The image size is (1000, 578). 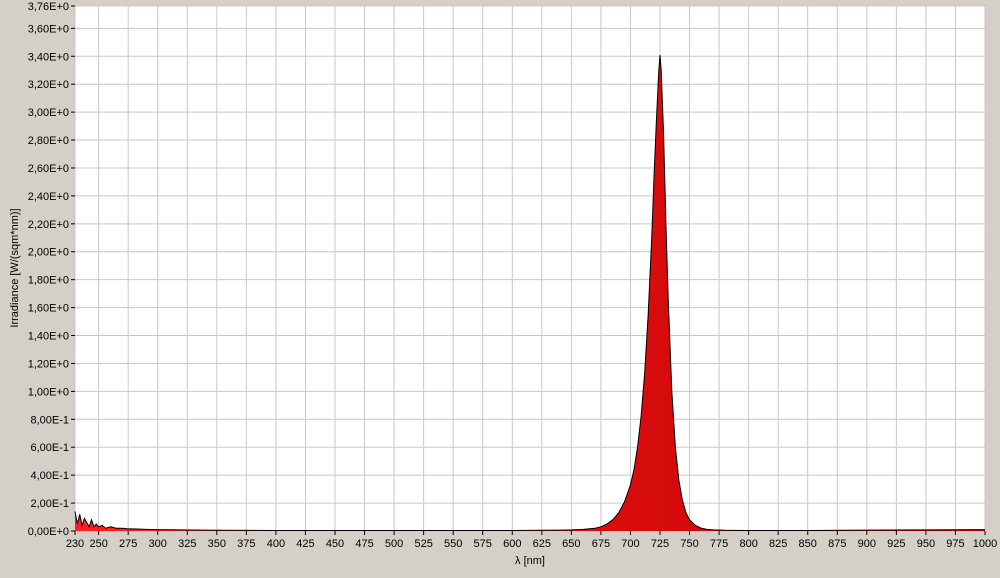 I want to click on y-tick-label: 3,76E+0, so click(x=48, y=7).